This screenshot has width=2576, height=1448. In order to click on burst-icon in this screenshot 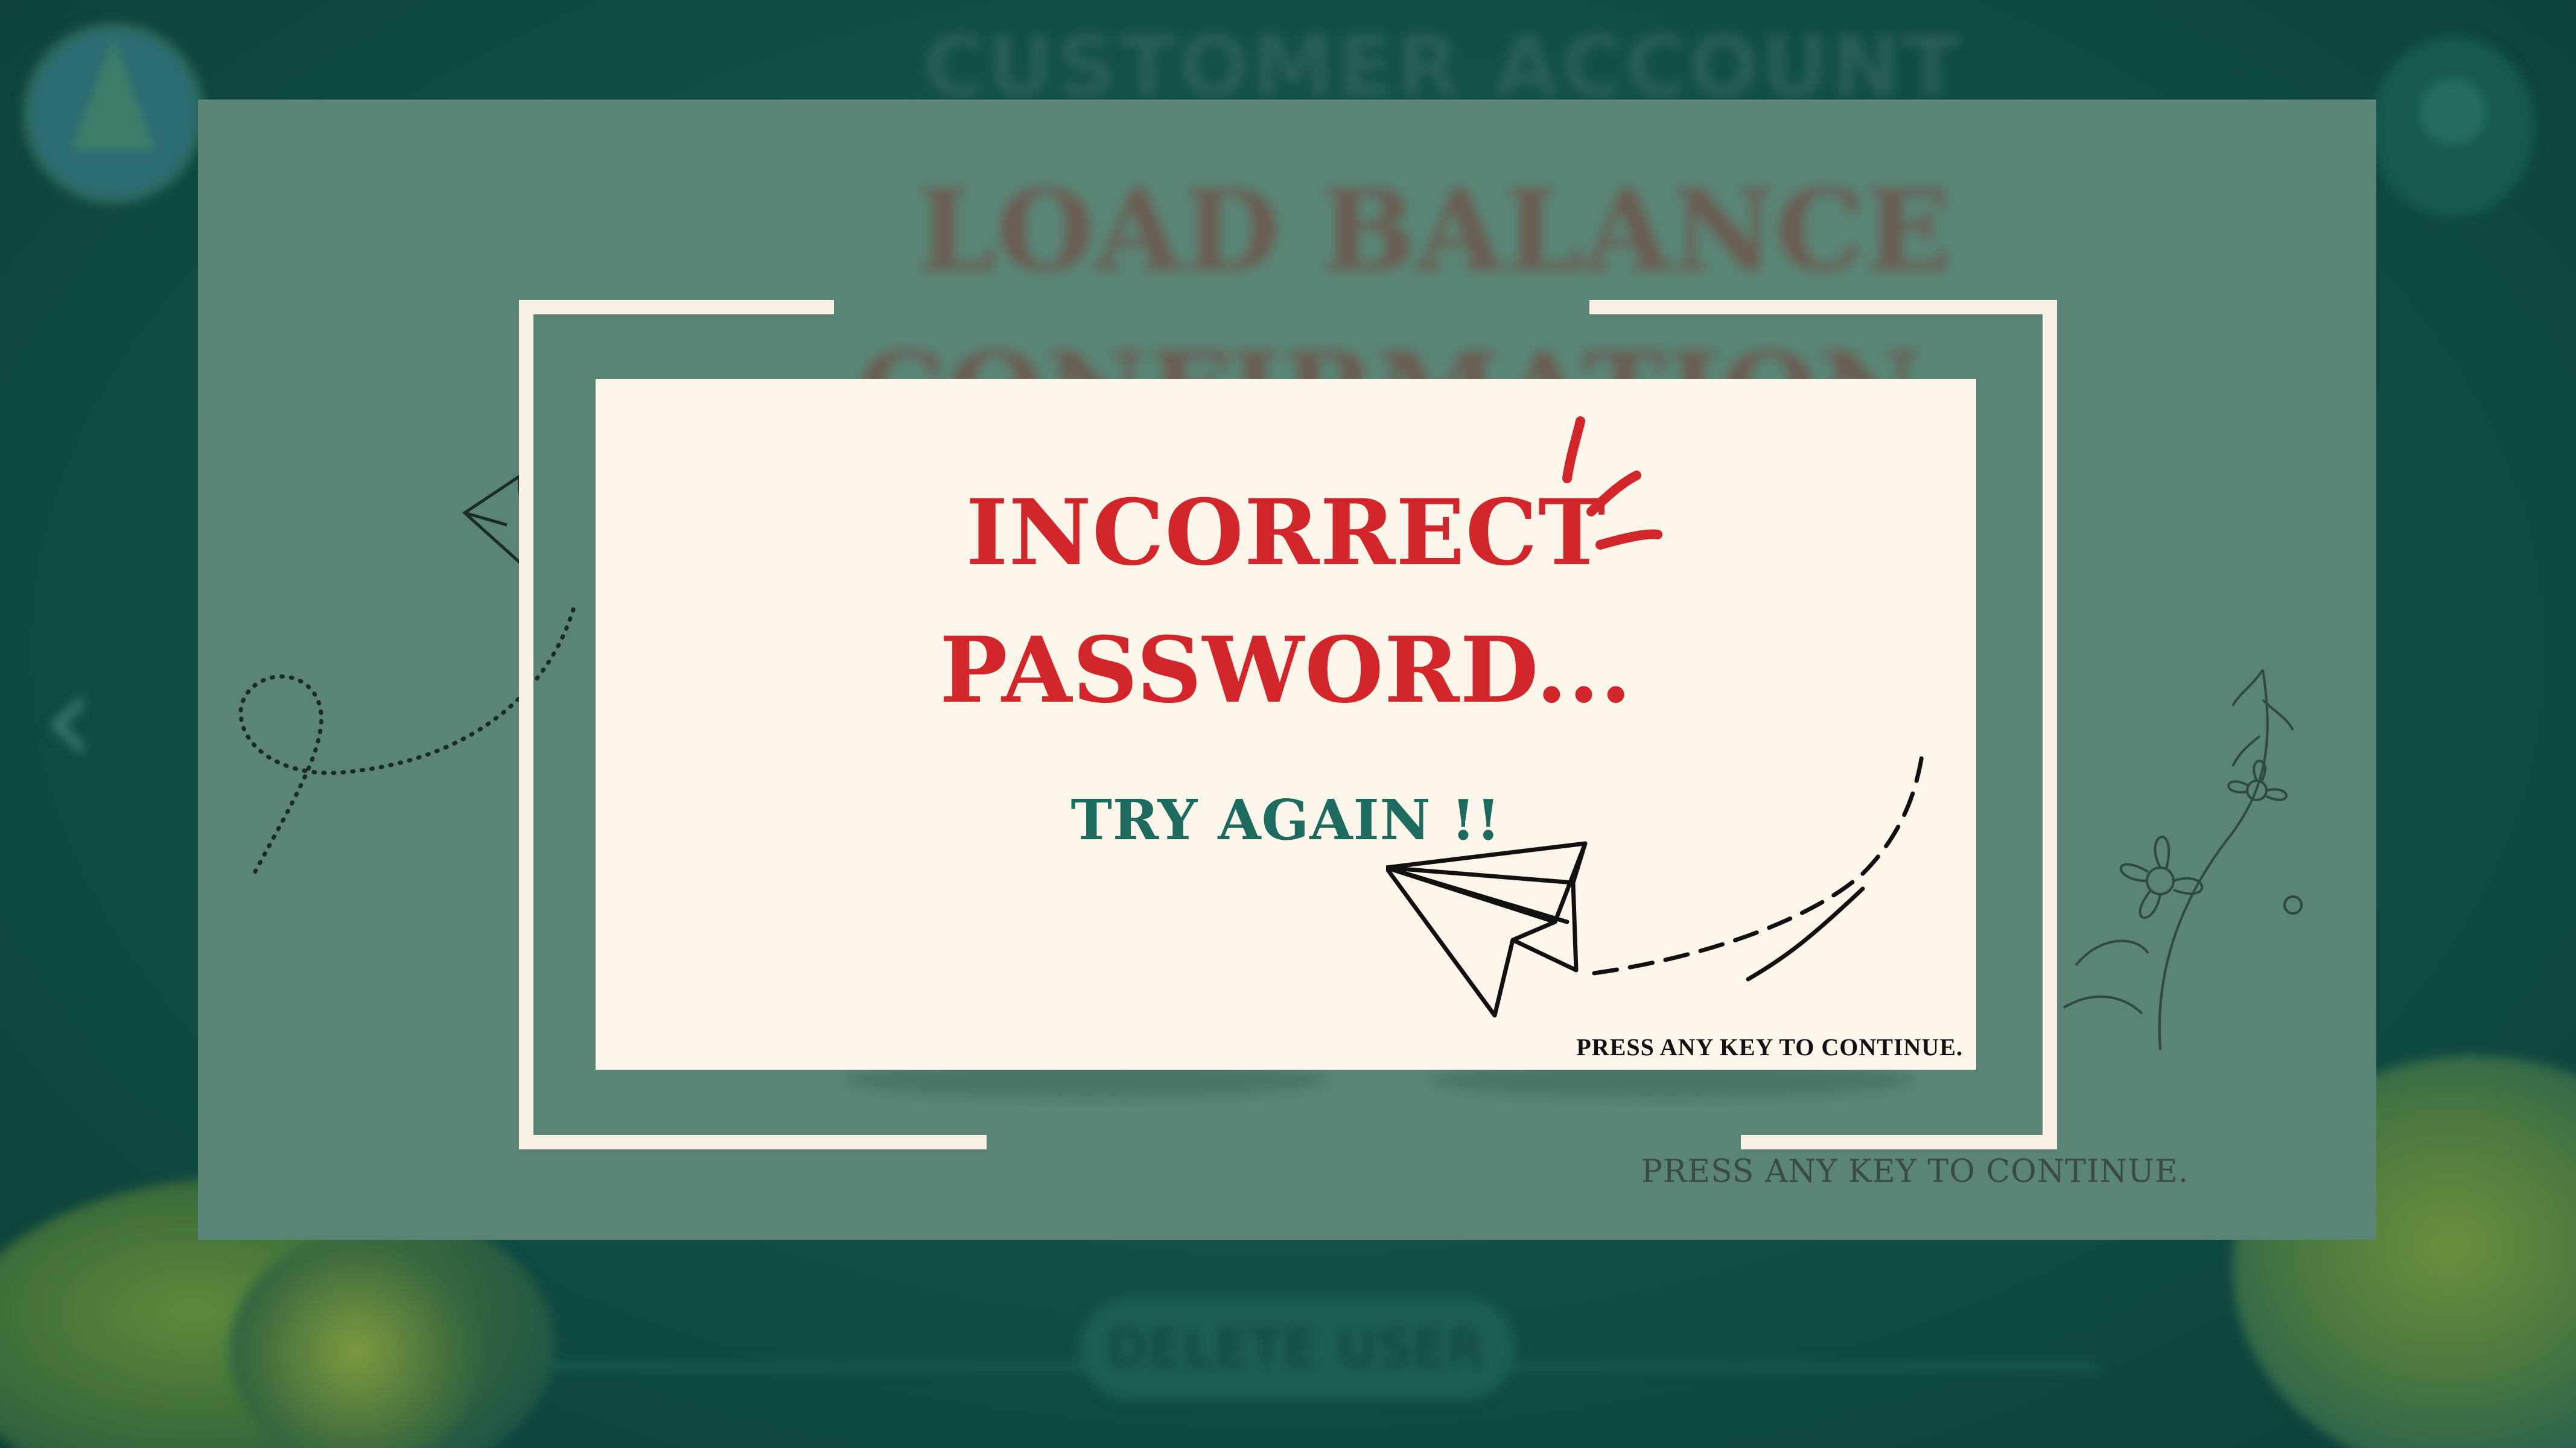, I will do `click(1612, 483)`.